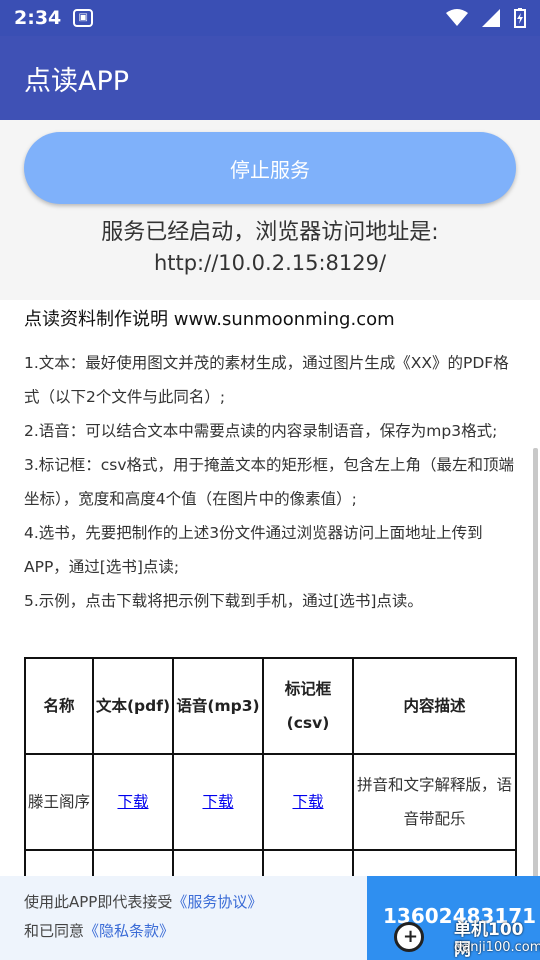 The height and width of the screenshot is (960, 540). Describe the element at coordinates (54, 931) in the screenshot. I see `privacy-prefix: 和已同意` at that location.